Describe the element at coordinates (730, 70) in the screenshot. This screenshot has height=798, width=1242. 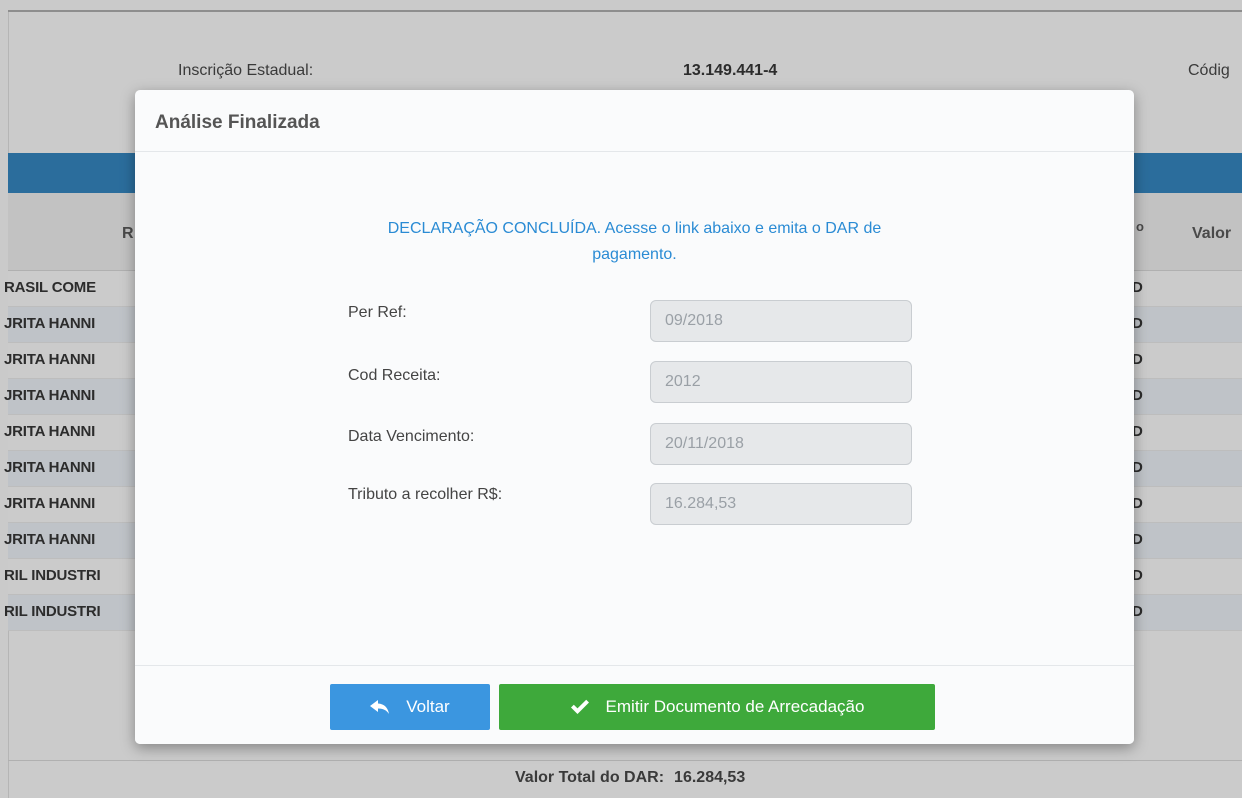
I see `inscricao-value: 13.149.441-4` at that location.